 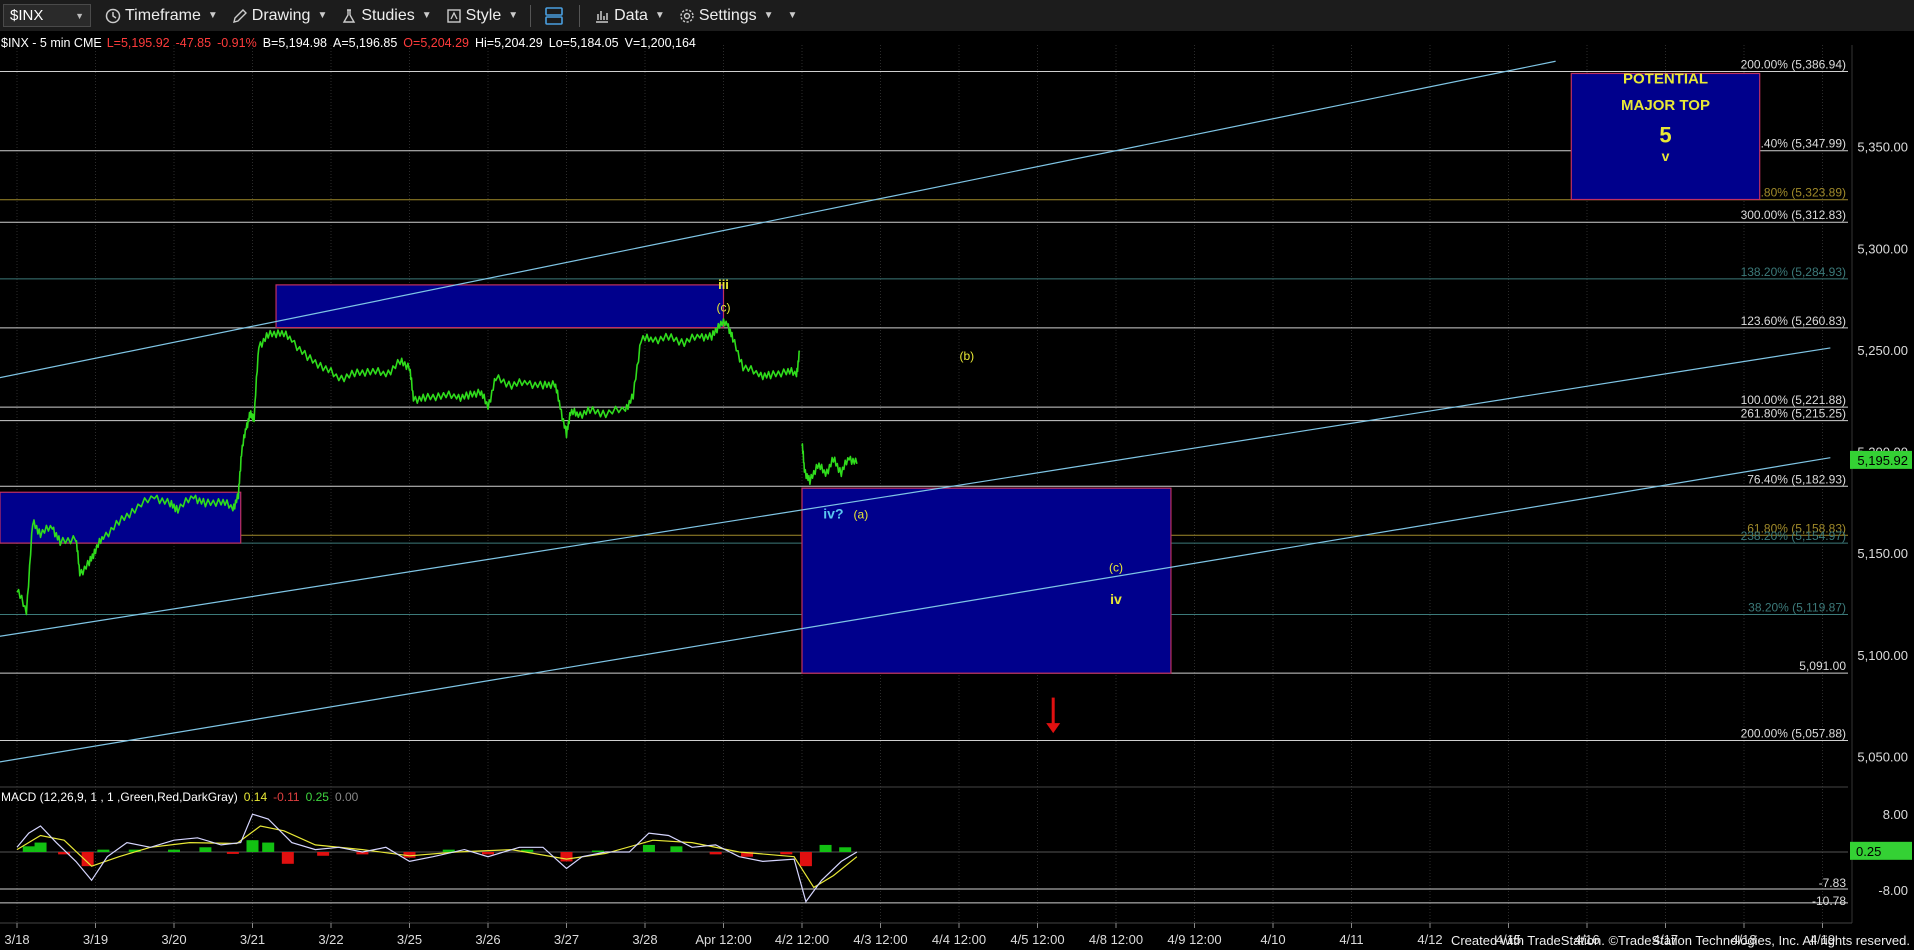 What do you see at coordinates (500, 306) in the screenshot?
I see `target-box` at bounding box center [500, 306].